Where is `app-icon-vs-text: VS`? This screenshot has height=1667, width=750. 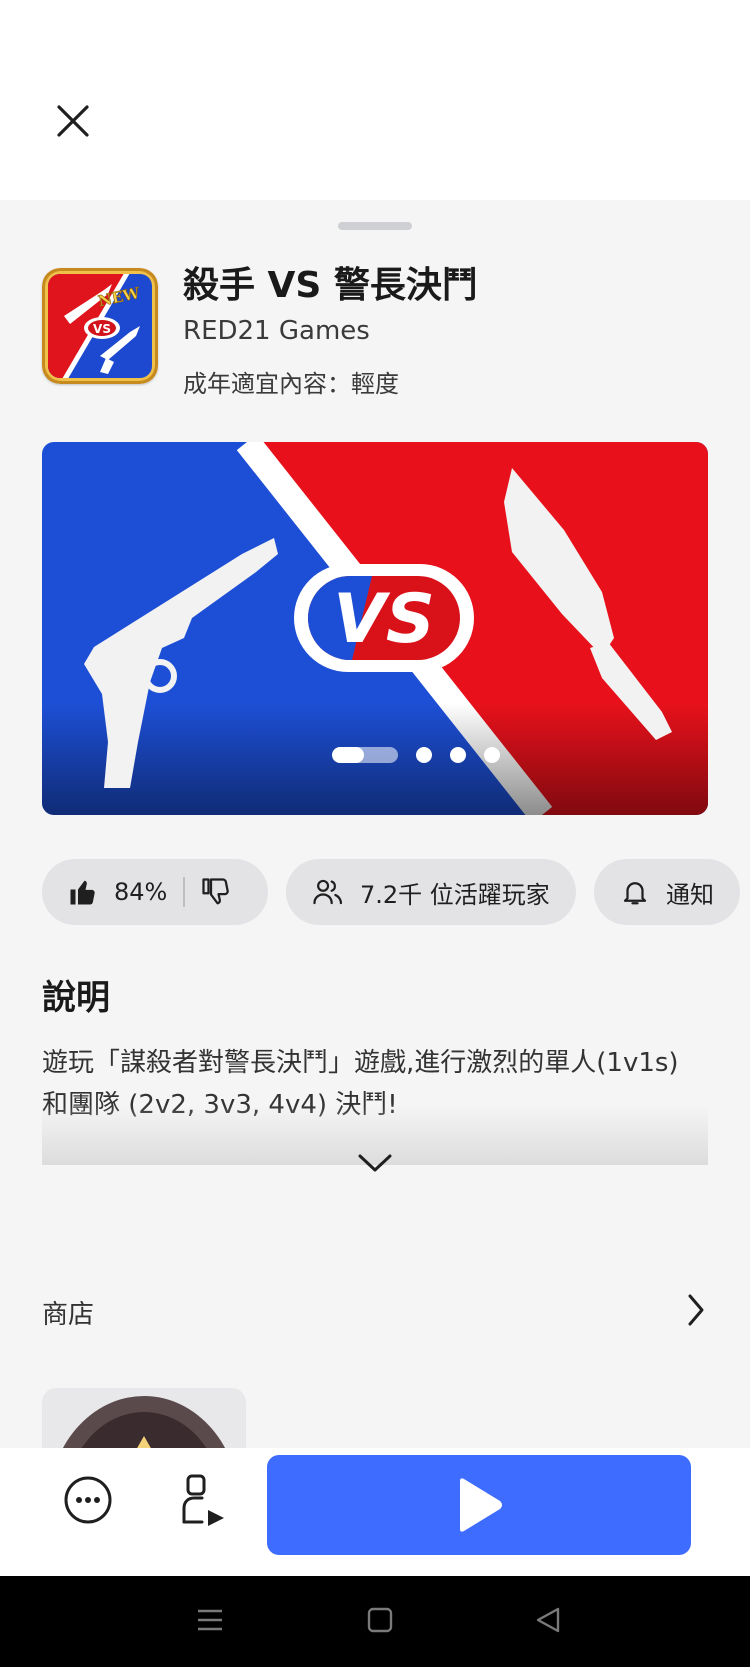
app-icon-vs-text: VS is located at coordinates (102, 329).